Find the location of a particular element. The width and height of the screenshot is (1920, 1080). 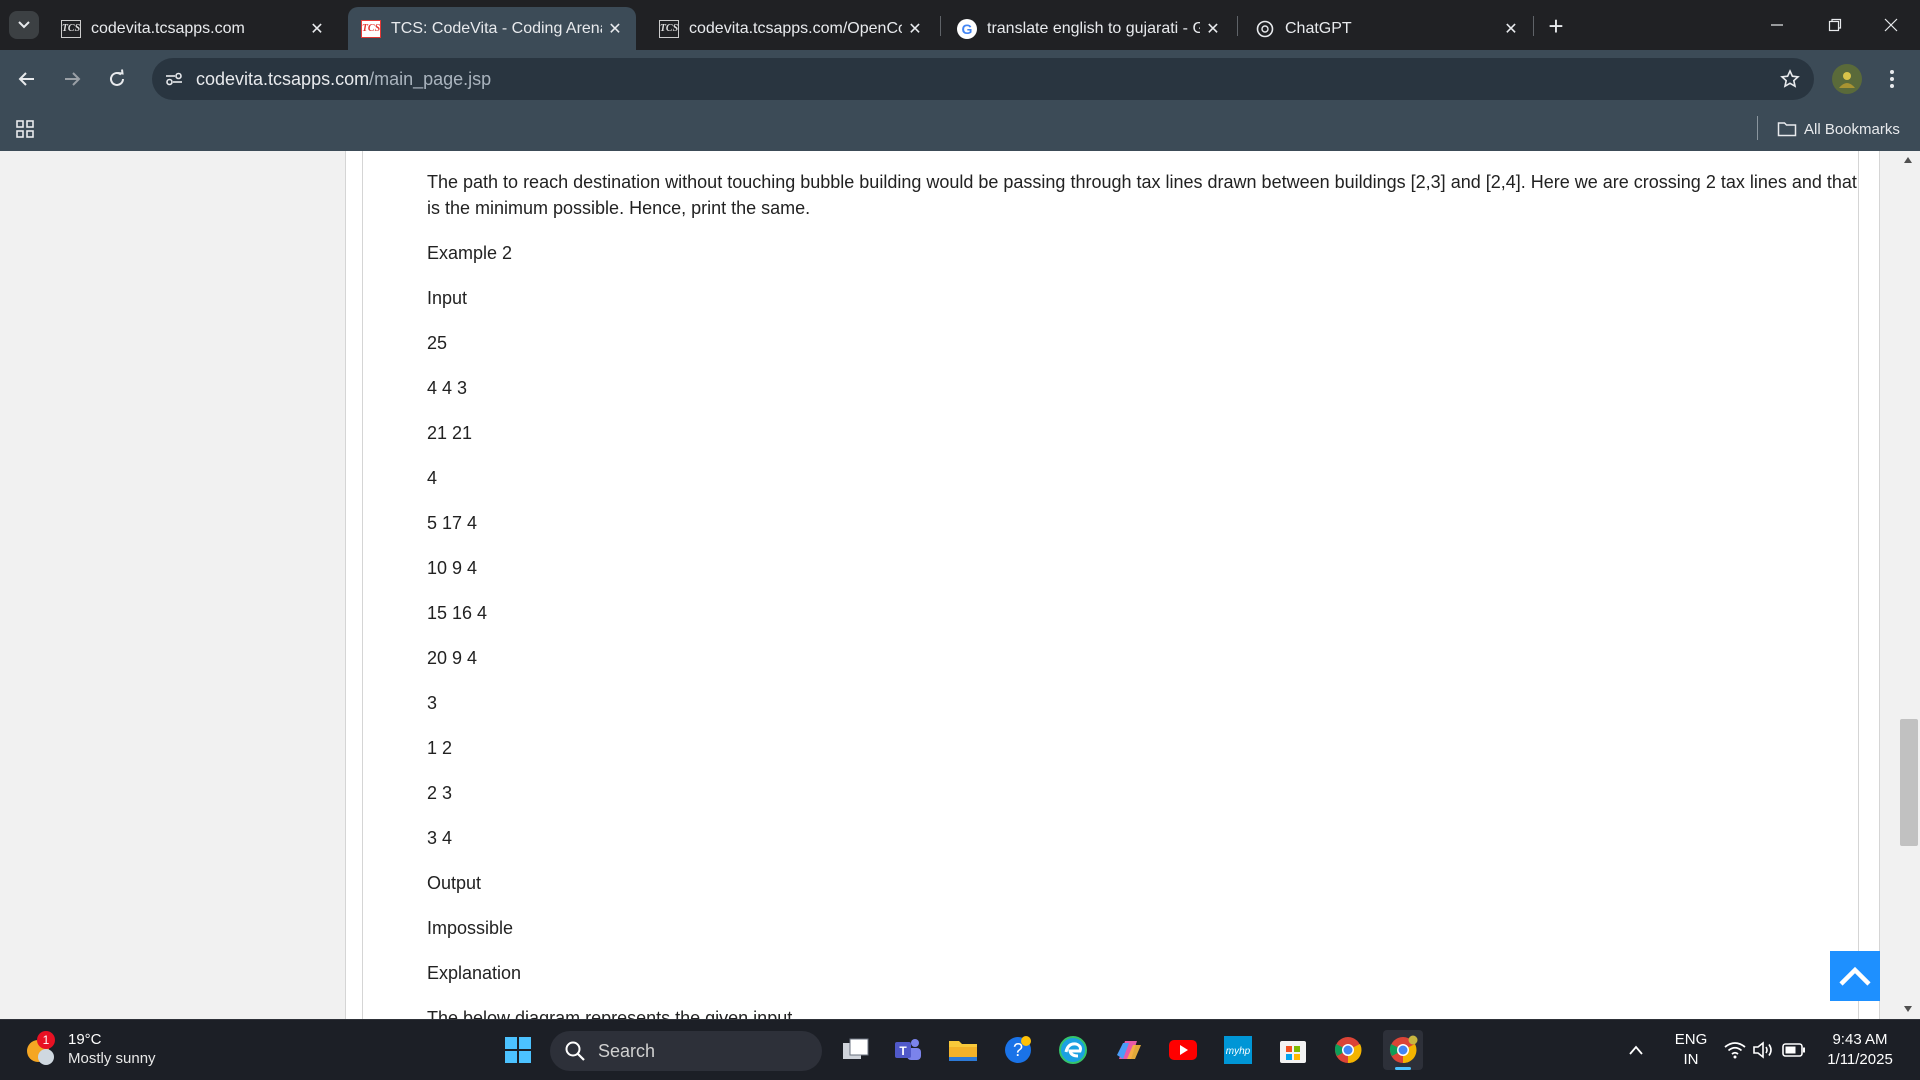

taskbar-clock: 9:43 AM 1/11/2025 is located at coordinates (1860, 1050).